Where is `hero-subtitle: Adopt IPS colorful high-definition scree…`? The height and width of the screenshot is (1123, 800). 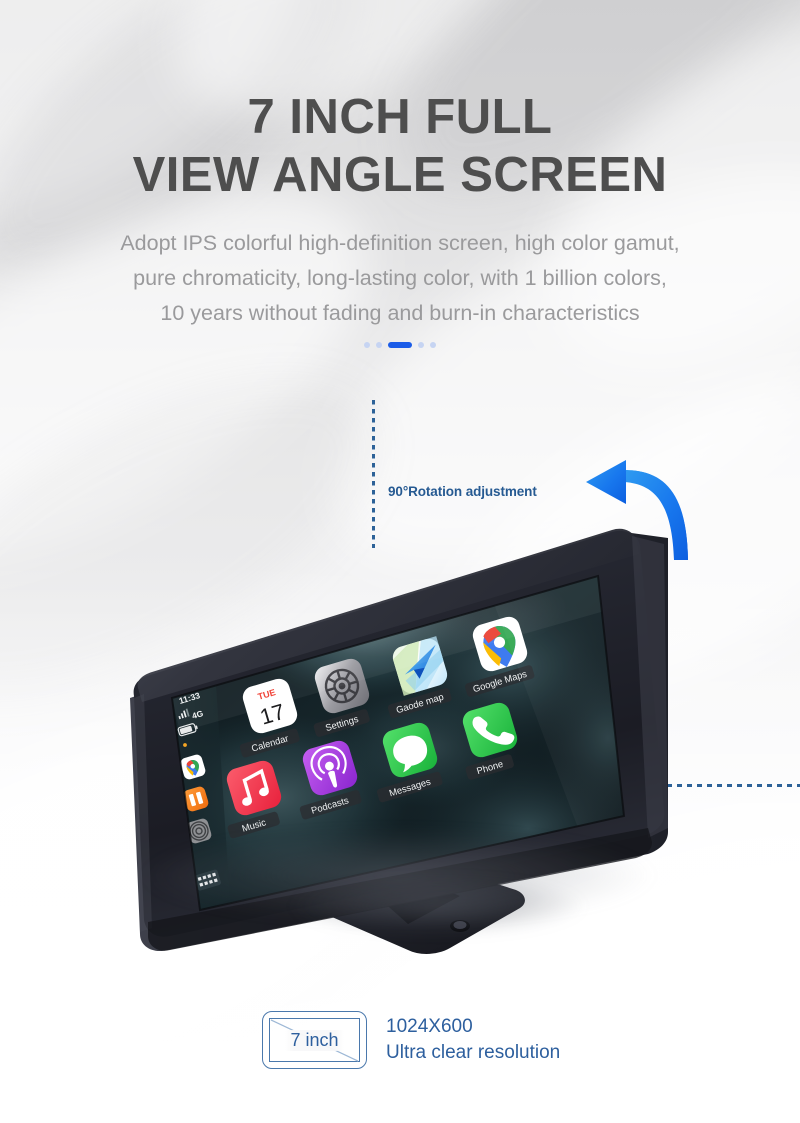
hero-subtitle: Adopt IPS colorful high-definition scree… is located at coordinates (400, 278).